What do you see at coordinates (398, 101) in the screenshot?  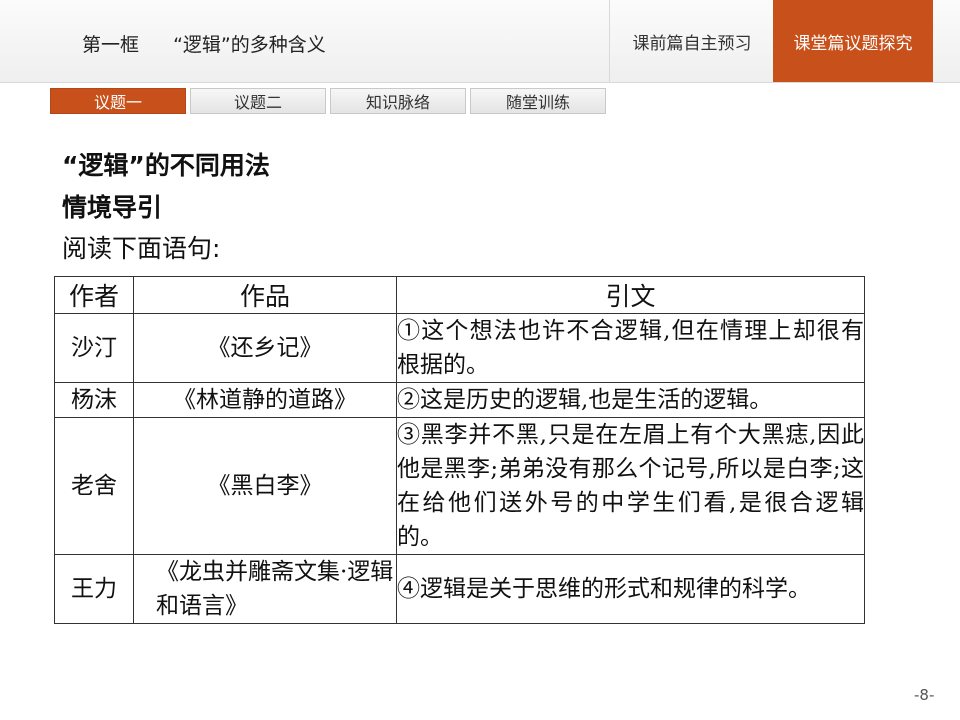 I see `tab-knowledge-map: 知识脉络` at bounding box center [398, 101].